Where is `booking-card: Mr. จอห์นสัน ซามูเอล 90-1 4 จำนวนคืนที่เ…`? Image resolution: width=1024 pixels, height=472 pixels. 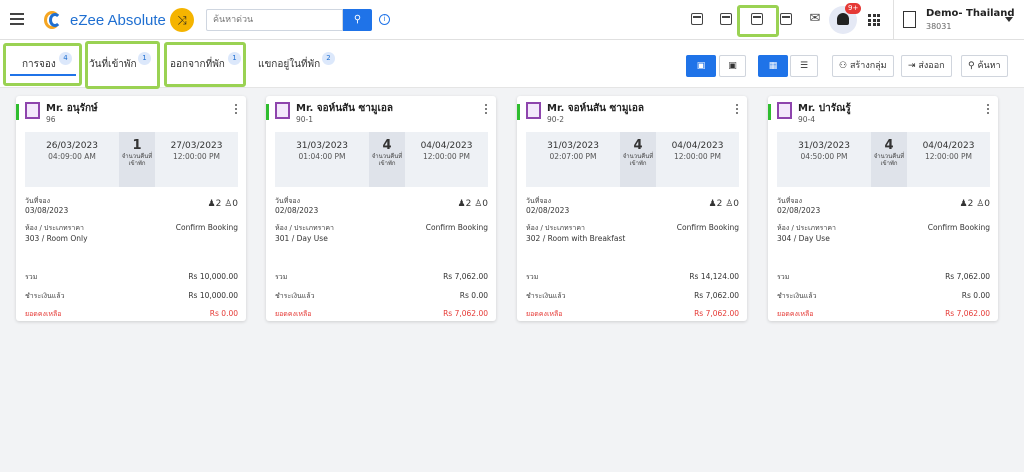
booking-card: Mr. จอห์นสัน ซามูเอล 90-1 4 จำนวนคืนที่เ… is located at coordinates (381, 208).